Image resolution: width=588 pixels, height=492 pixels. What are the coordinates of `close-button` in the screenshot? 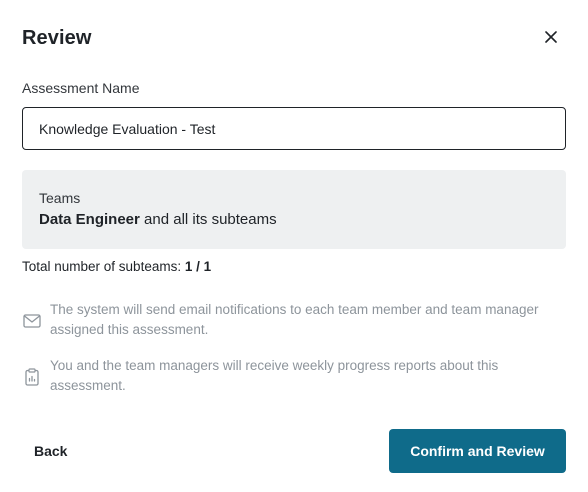 It's located at (551, 38).